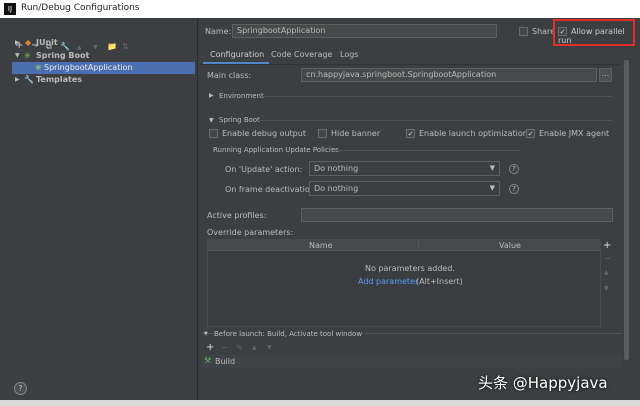 This screenshot has width=640, height=406. What do you see at coordinates (543, 383) in the screenshot?
I see `watermark: 头条 @Happyjava` at bounding box center [543, 383].